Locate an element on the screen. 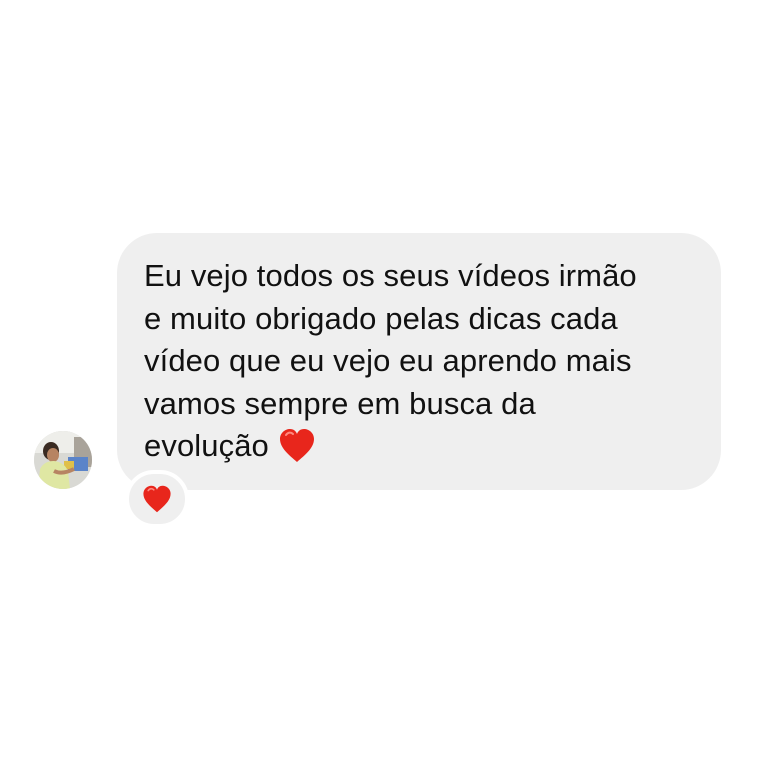 Image resolution: width=768 pixels, height=768 pixels. profile-photo-icon is located at coordinates (63, 460).